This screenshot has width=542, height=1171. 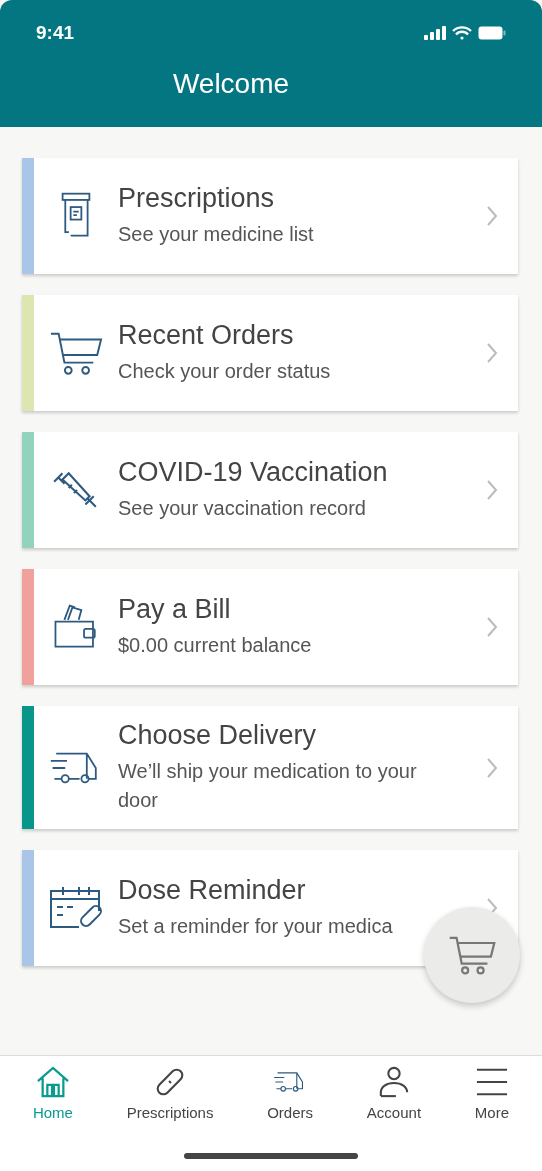 I want to click on menu-card: Choose Delivery We’ll ship your medication to your door, so click(x=270, y=767).